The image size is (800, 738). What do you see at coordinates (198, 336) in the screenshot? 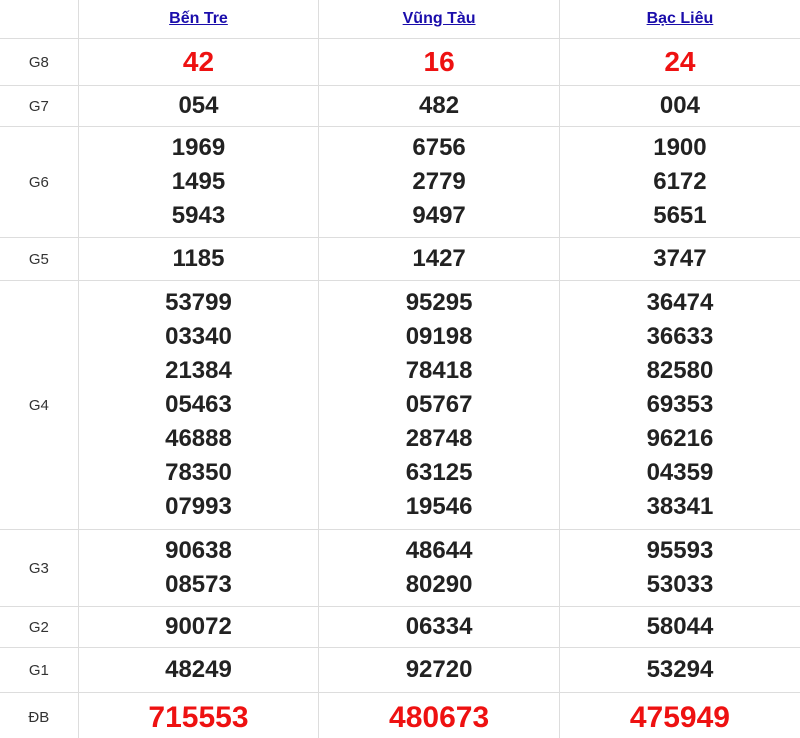
I see `prize-number: 03340` at bounding box center [198, 336].